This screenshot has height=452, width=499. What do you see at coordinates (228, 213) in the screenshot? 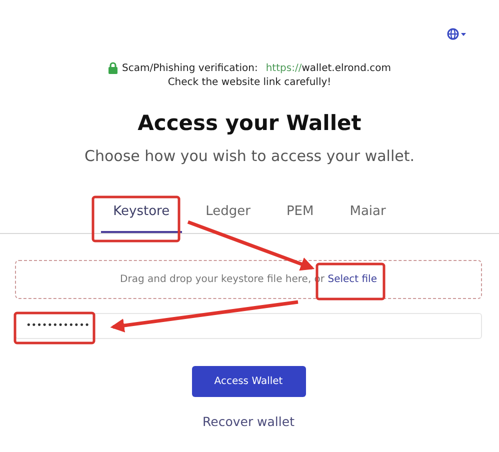
I see `tab: Ledger` at bounding box center [228, 213].